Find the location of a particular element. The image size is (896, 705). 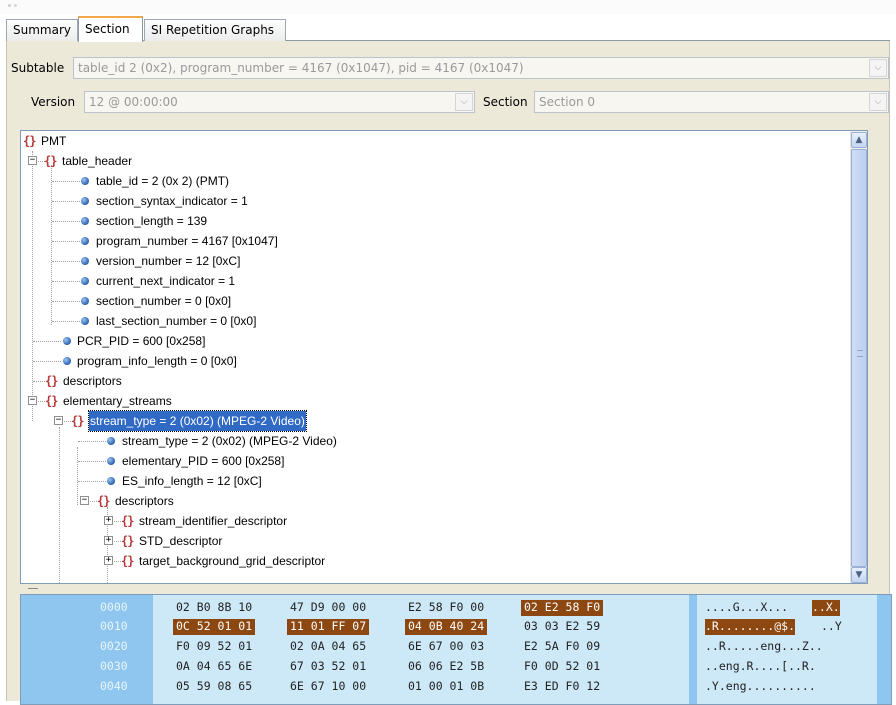

hex-offset: 0010 is located at coordinates (114, 626).